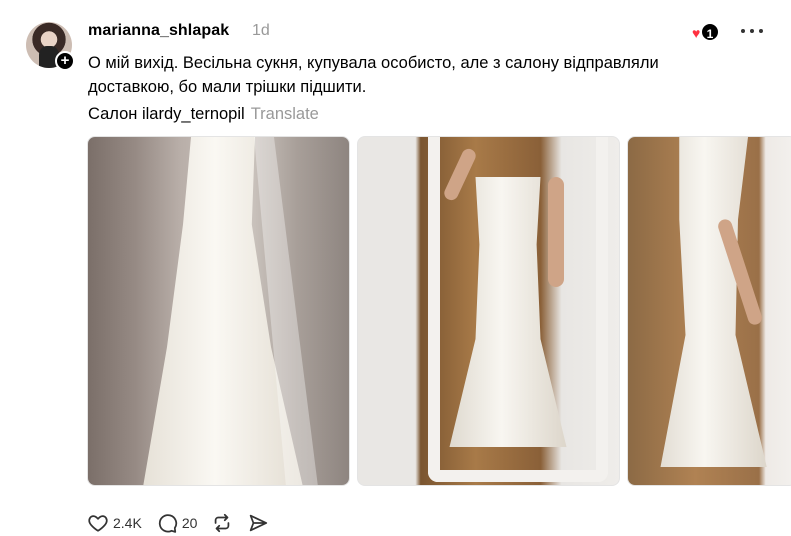 This screenshot has height=536, width=791. I want to click on repost-icon, so click(222, 523).